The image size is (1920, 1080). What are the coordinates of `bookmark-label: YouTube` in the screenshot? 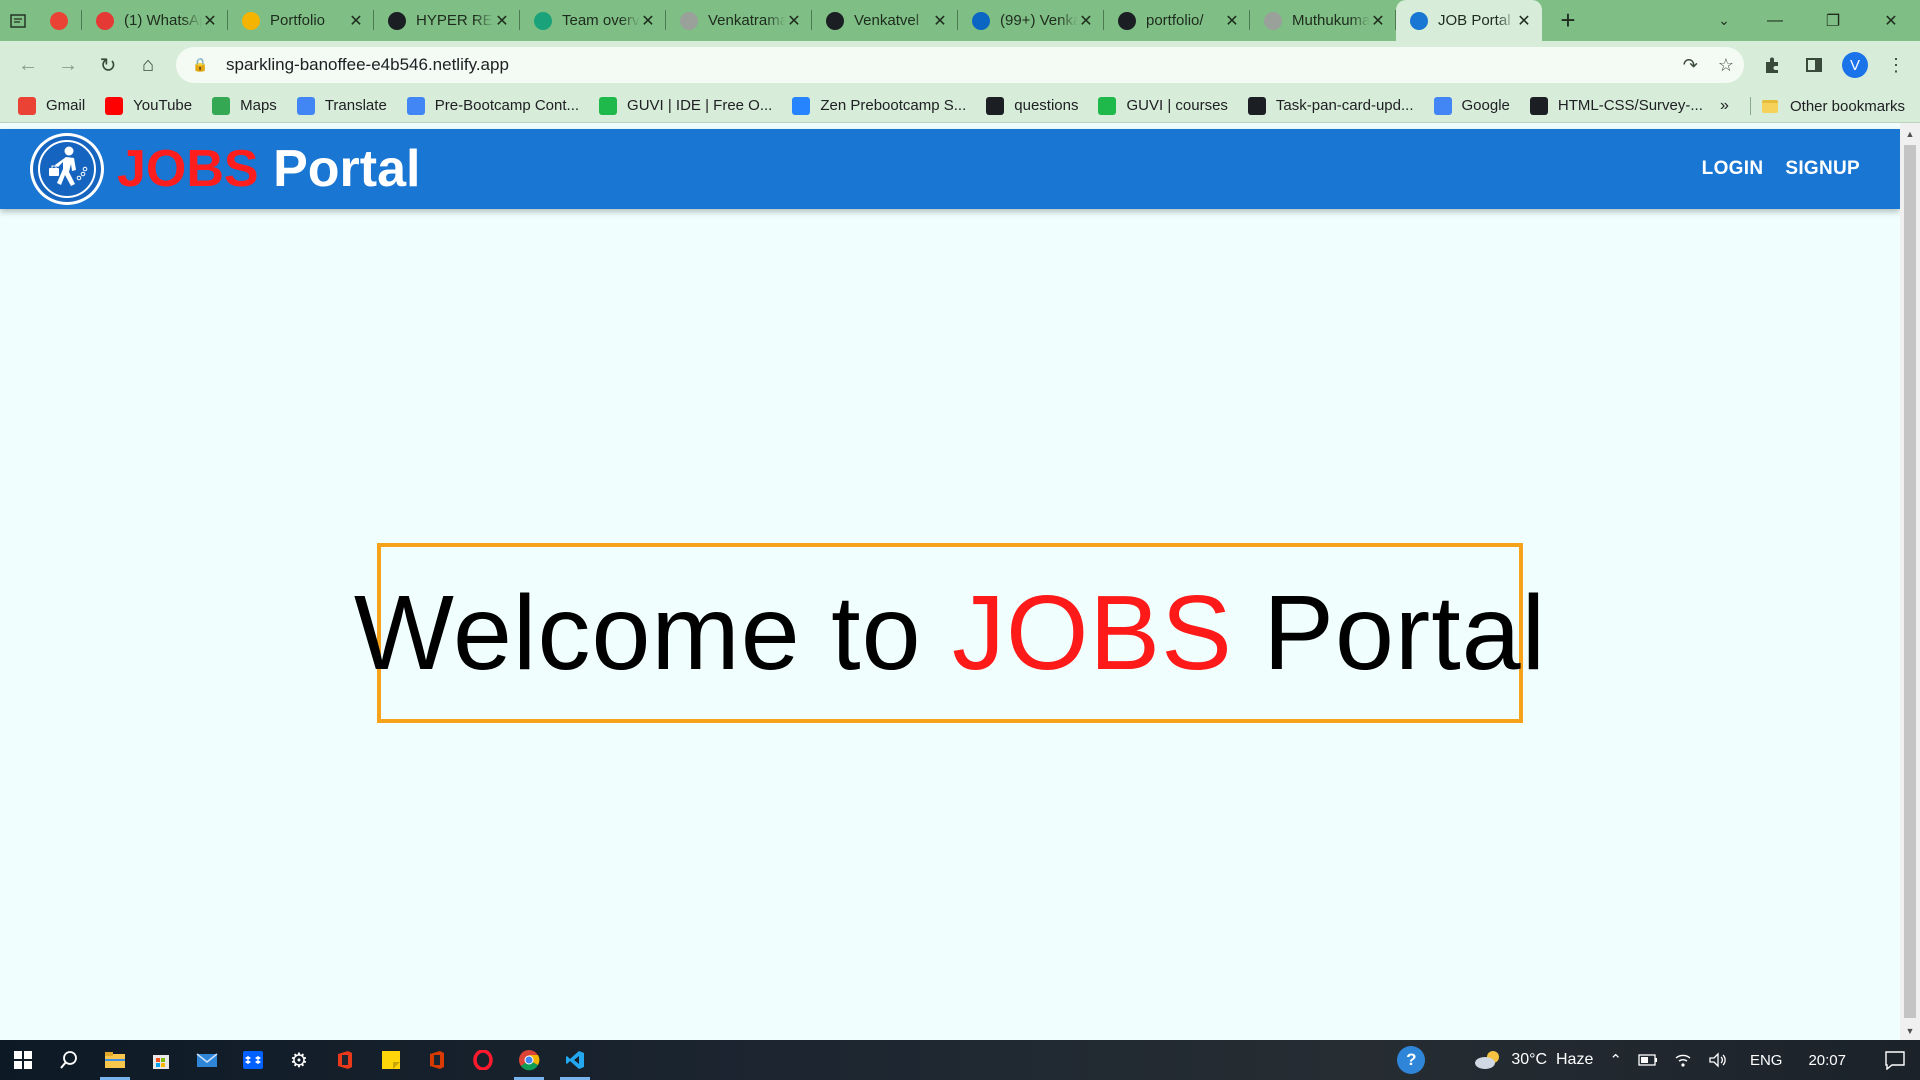 It's located at (163, 105).